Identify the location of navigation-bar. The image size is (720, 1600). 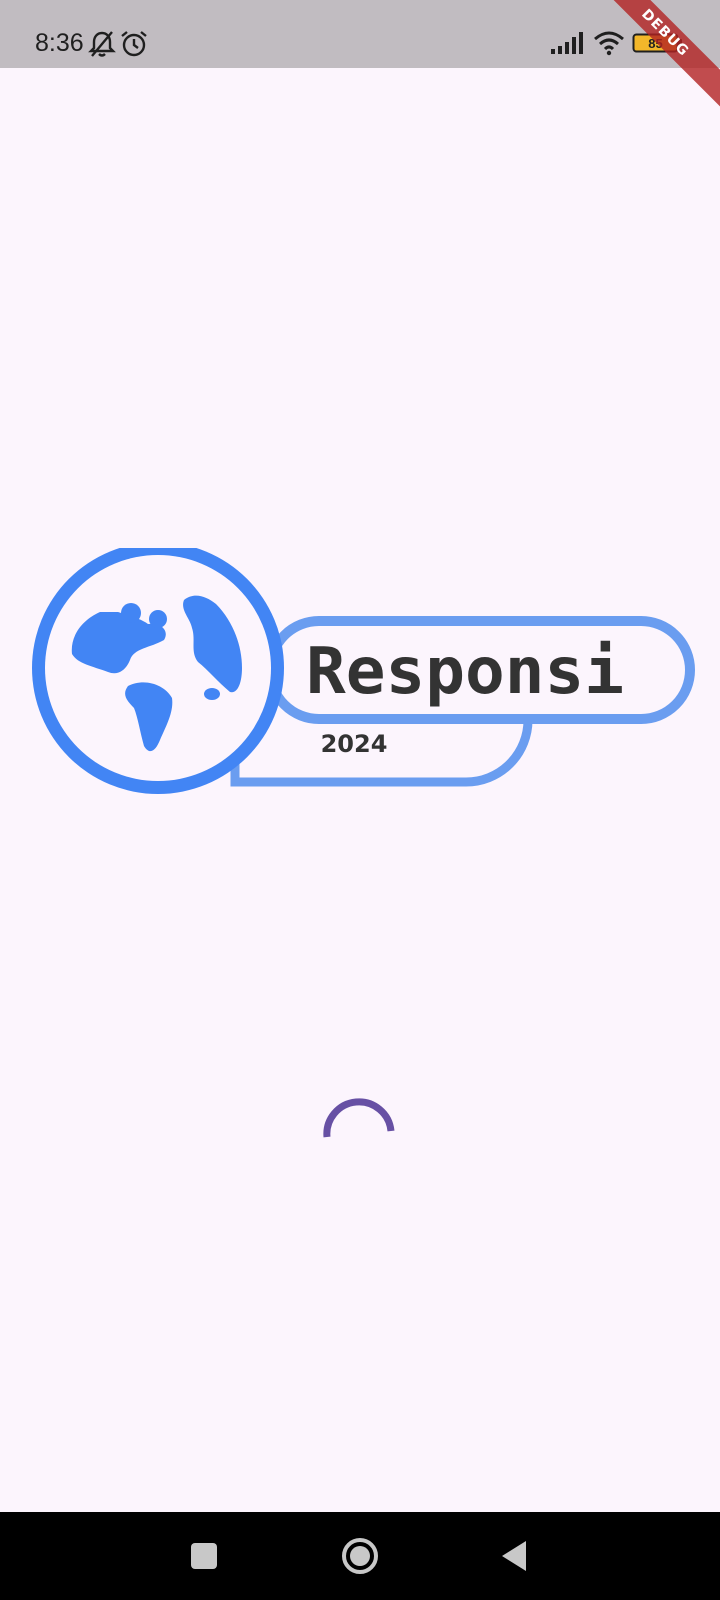
(360, 1556).